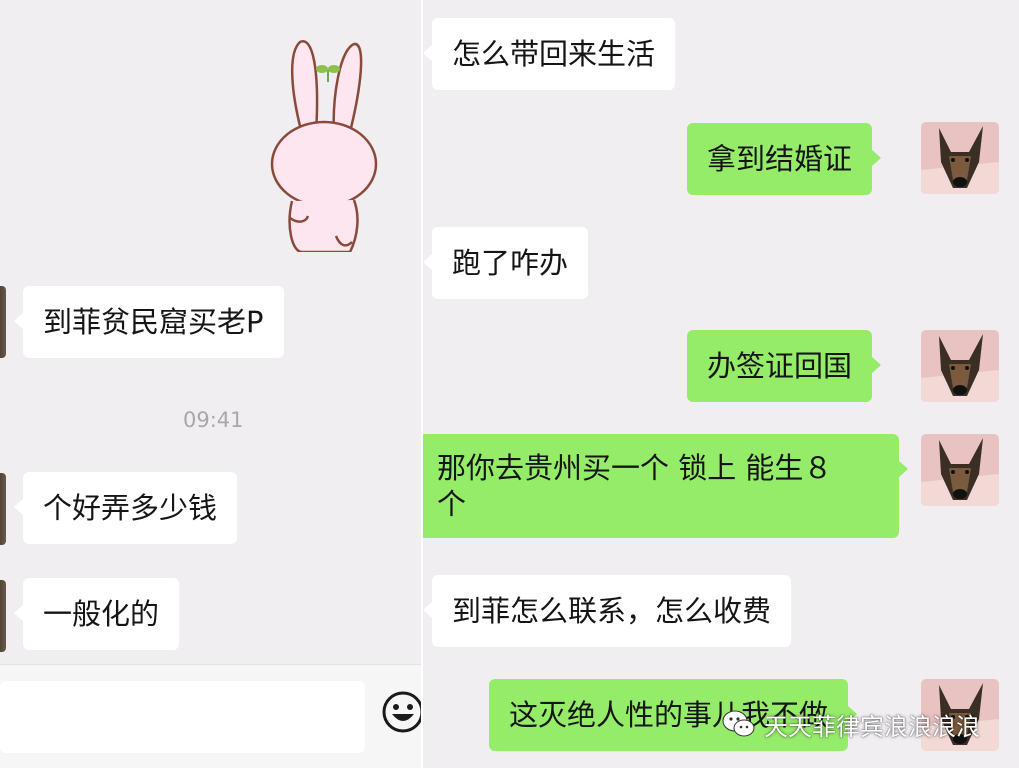 The height and width of the screenshot is (768, 1019). I want to click on message-text: 到菲怎么联系，怎么收费, so click(612, 611).